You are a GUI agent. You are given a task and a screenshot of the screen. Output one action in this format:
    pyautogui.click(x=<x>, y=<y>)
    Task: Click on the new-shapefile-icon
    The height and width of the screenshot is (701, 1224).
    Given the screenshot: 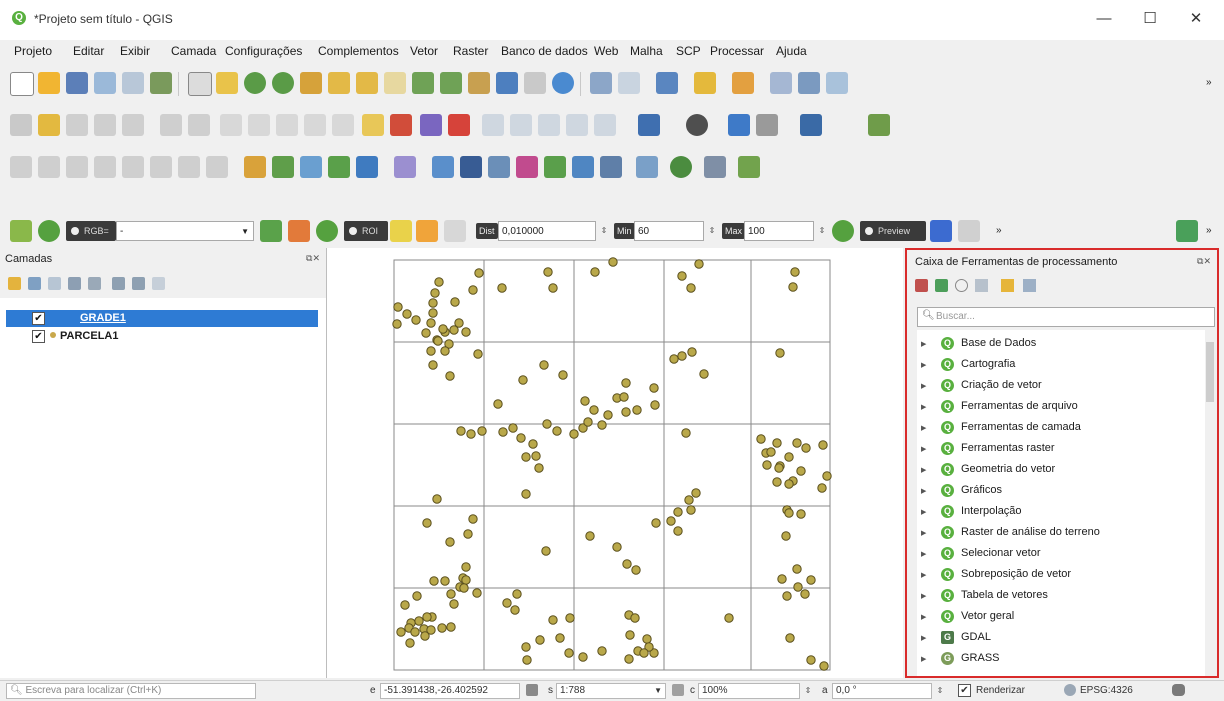 What is the action you would take?
    pyautogui.click(x=339, y=167)
    